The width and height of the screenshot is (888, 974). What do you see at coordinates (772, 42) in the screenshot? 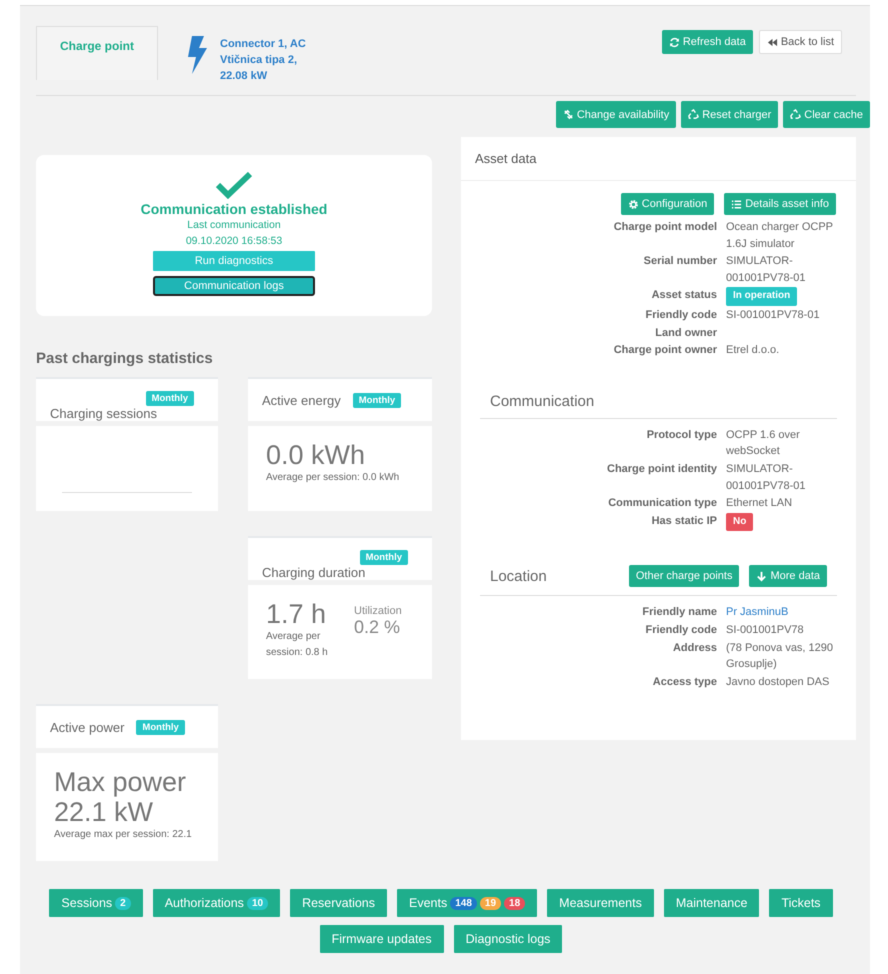
I see `rewind-icon` at bounding box center [772, 42].